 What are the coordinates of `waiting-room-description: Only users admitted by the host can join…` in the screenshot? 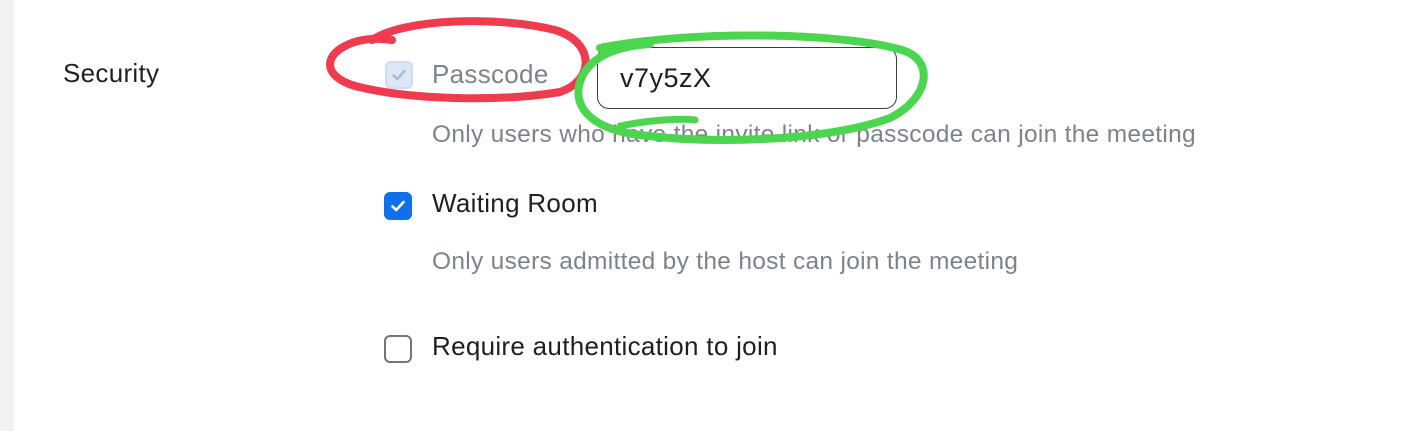 It's located at (725, 261).